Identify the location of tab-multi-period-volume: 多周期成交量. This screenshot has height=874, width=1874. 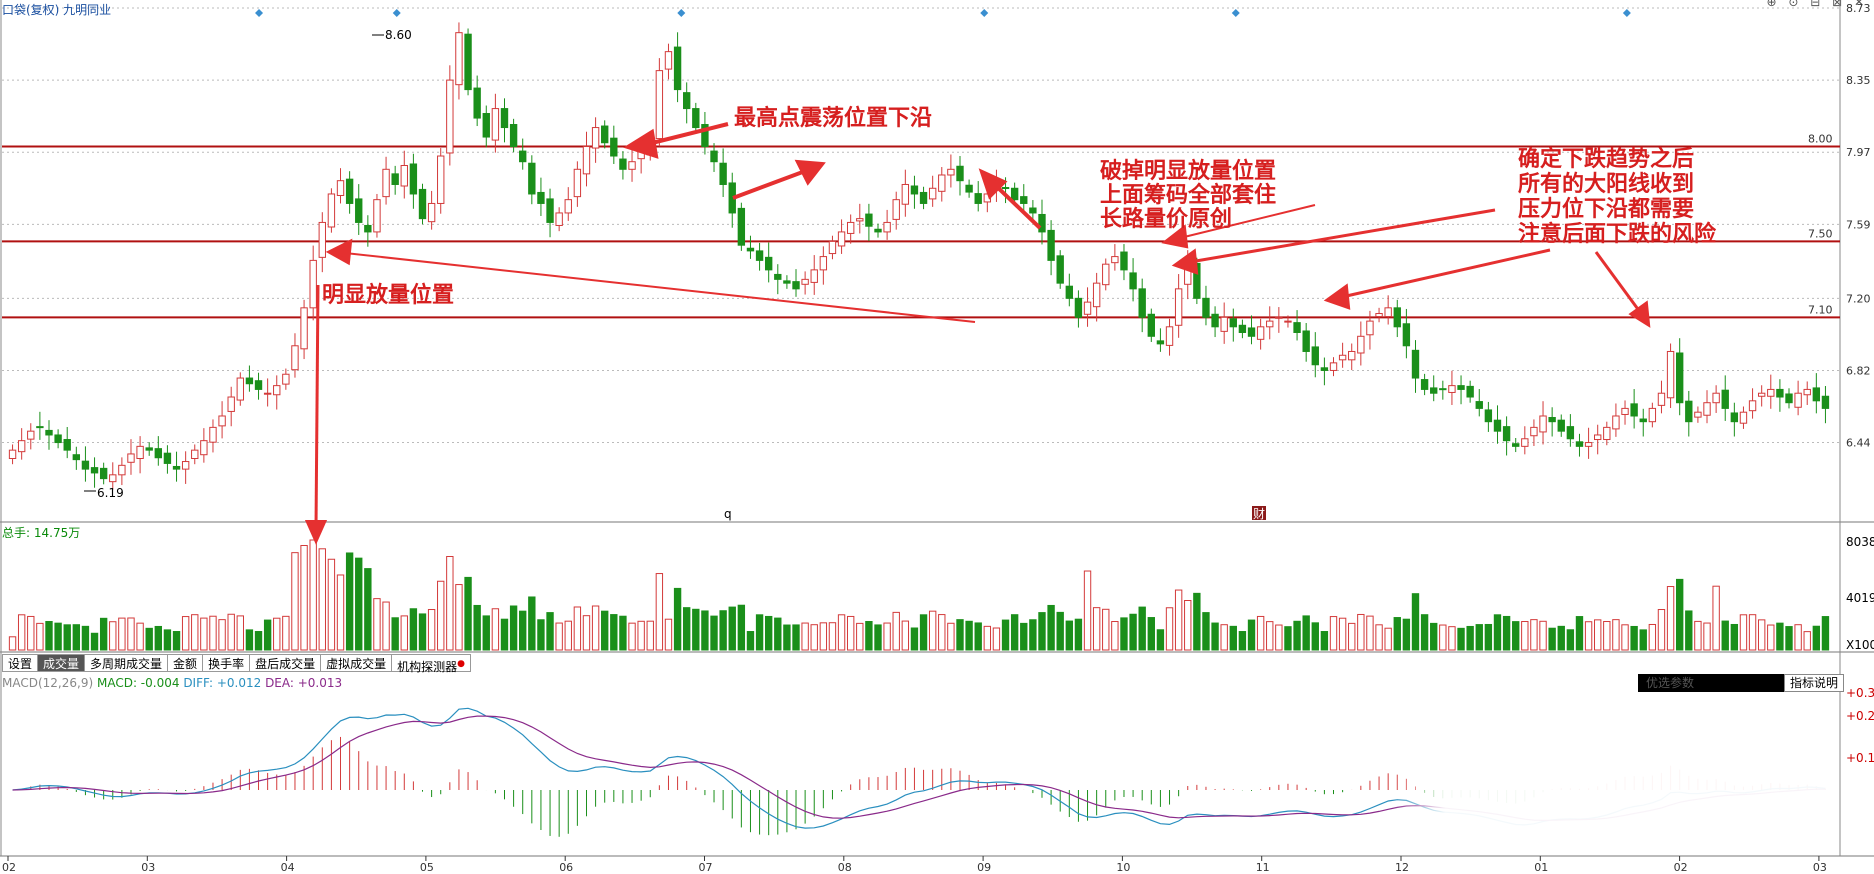
(127, 663).